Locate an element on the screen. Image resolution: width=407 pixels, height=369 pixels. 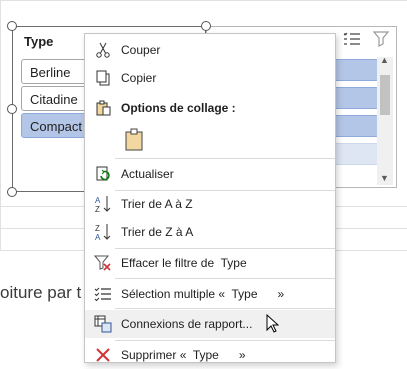
sheet-cell-text: oiture par t is located at coordinates (41, 292).